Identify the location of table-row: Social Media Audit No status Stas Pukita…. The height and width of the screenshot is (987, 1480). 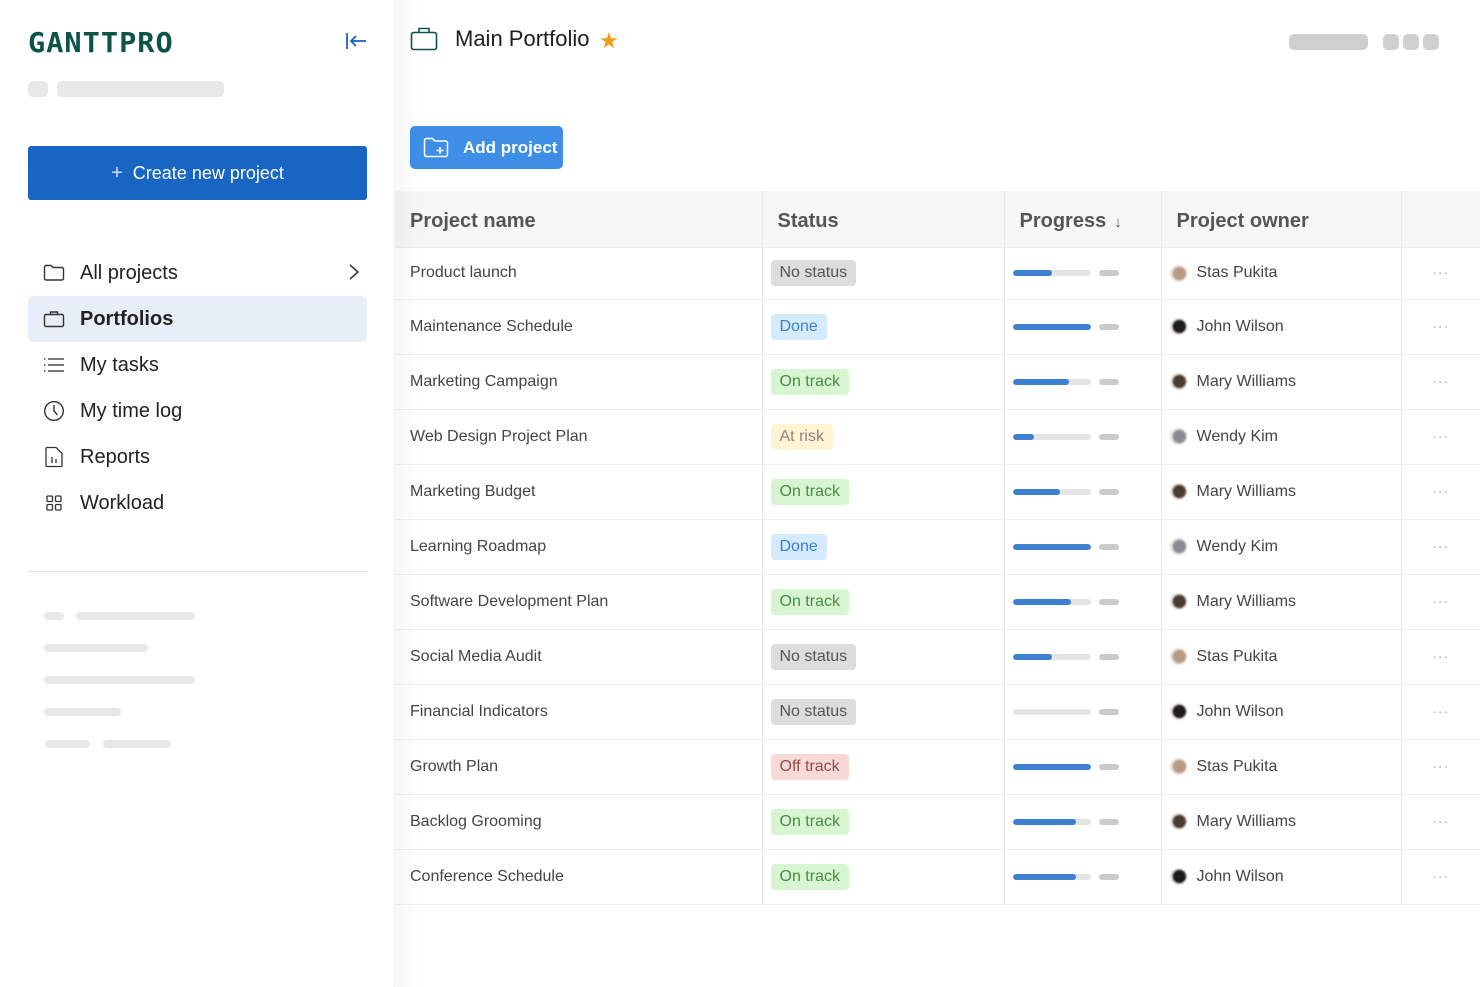
(937, 657).